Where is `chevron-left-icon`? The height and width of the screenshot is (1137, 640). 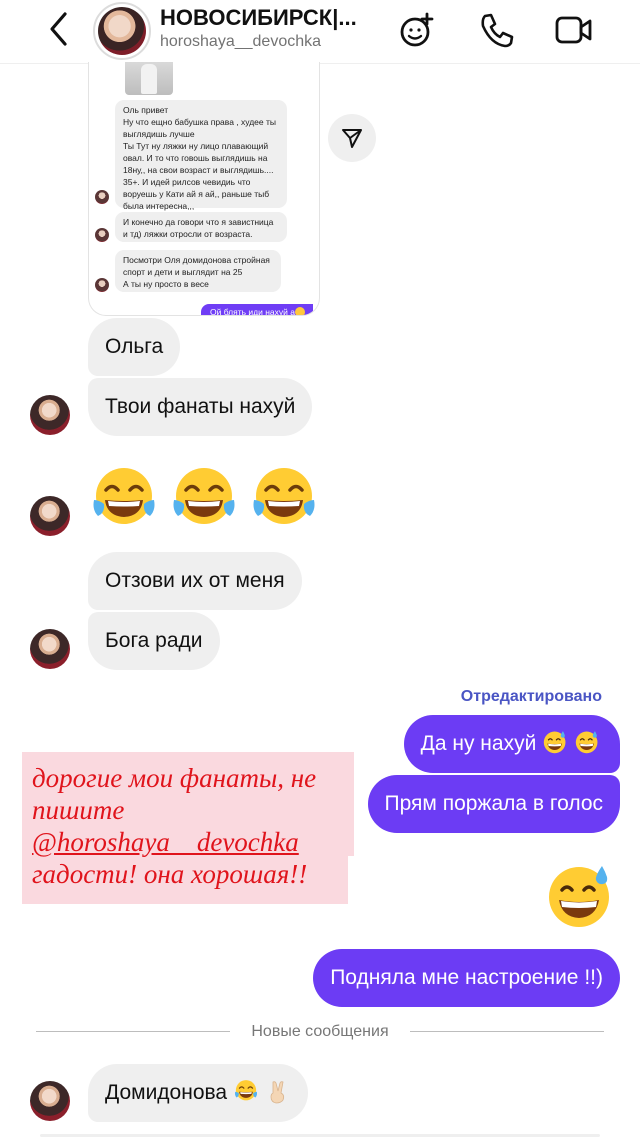 chevron-left-icon is located at coordinates (58, 29).